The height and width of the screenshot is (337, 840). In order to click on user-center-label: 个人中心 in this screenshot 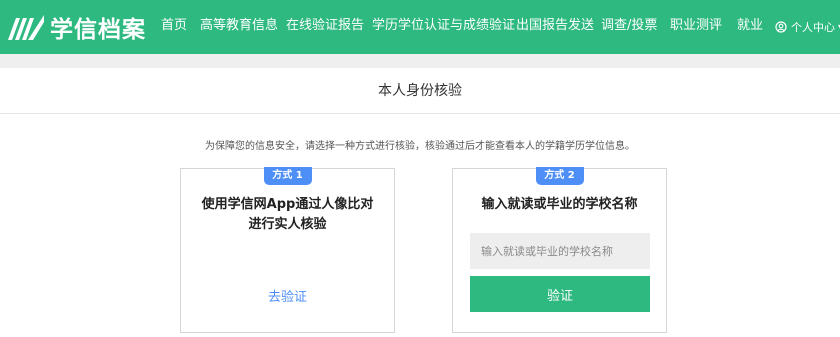, I will do `click(813, 27)`.